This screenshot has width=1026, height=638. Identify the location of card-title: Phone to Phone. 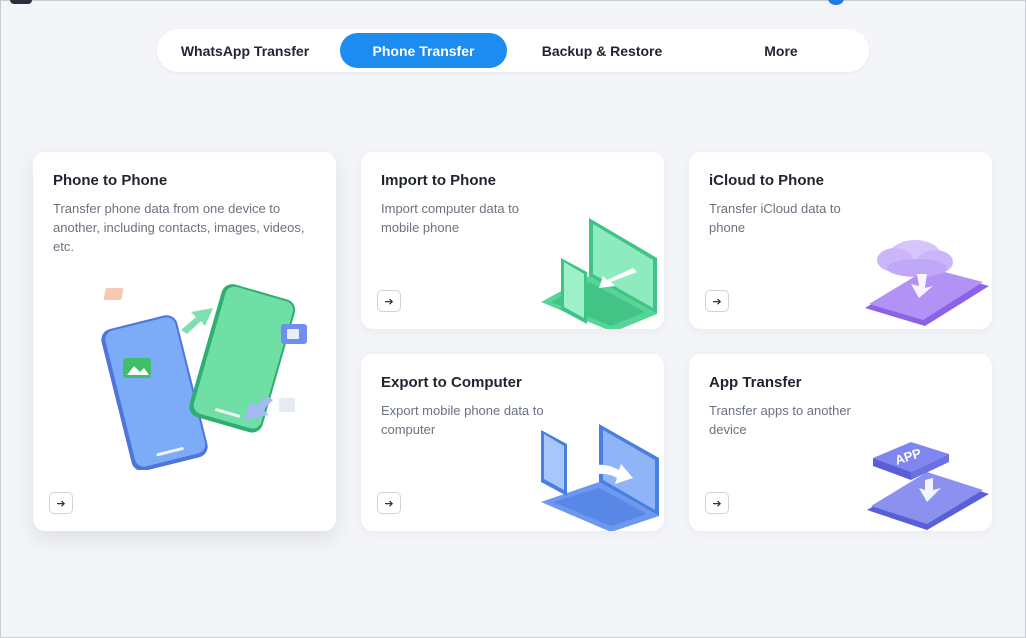
(110, 180).